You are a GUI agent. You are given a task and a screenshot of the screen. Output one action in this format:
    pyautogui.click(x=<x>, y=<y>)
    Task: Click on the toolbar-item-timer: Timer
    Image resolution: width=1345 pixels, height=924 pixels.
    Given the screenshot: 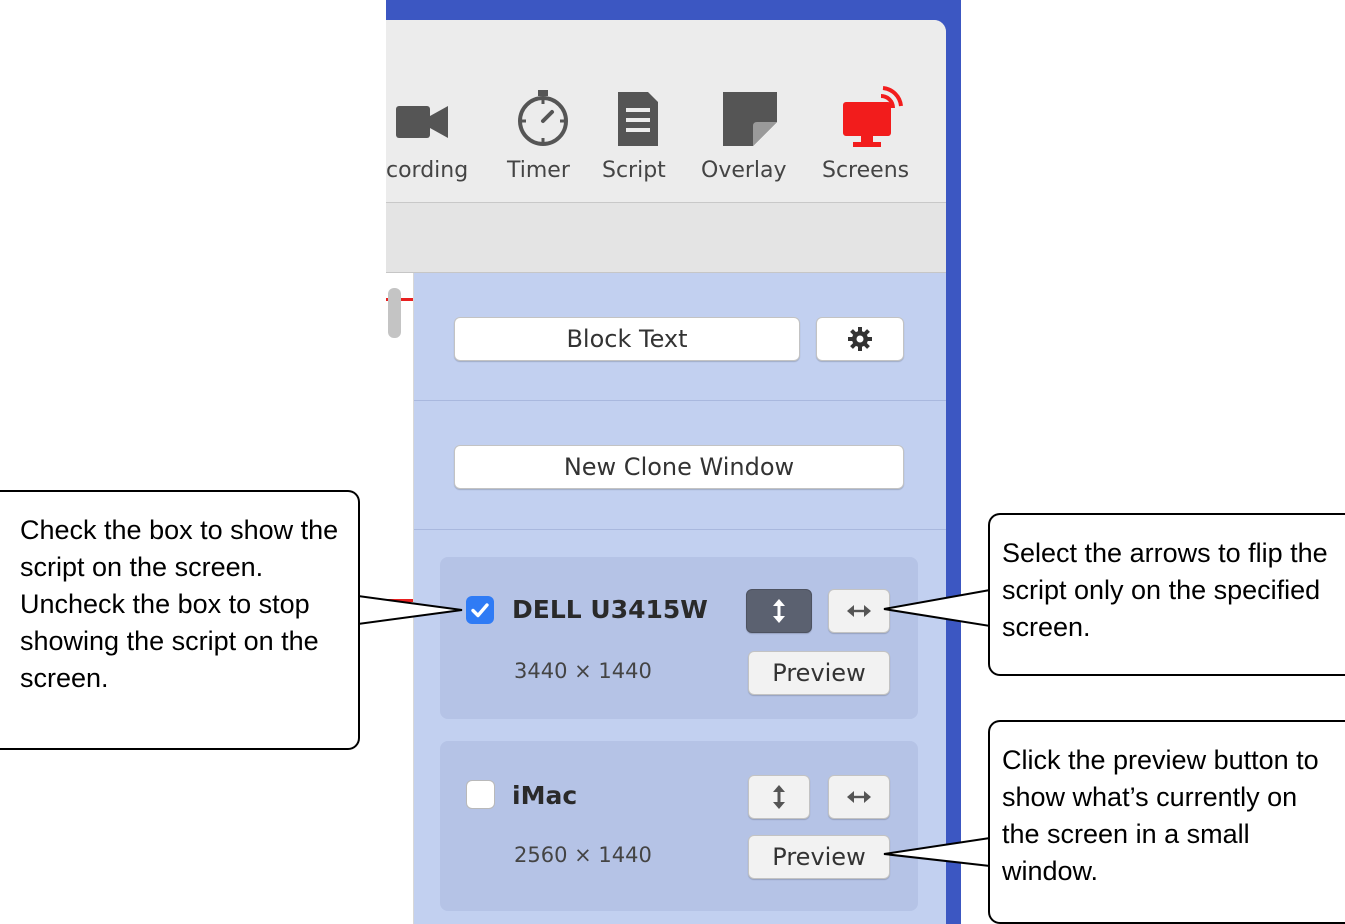 What is the action you would take?
    pyautogui.click(x=543, y=111)
    